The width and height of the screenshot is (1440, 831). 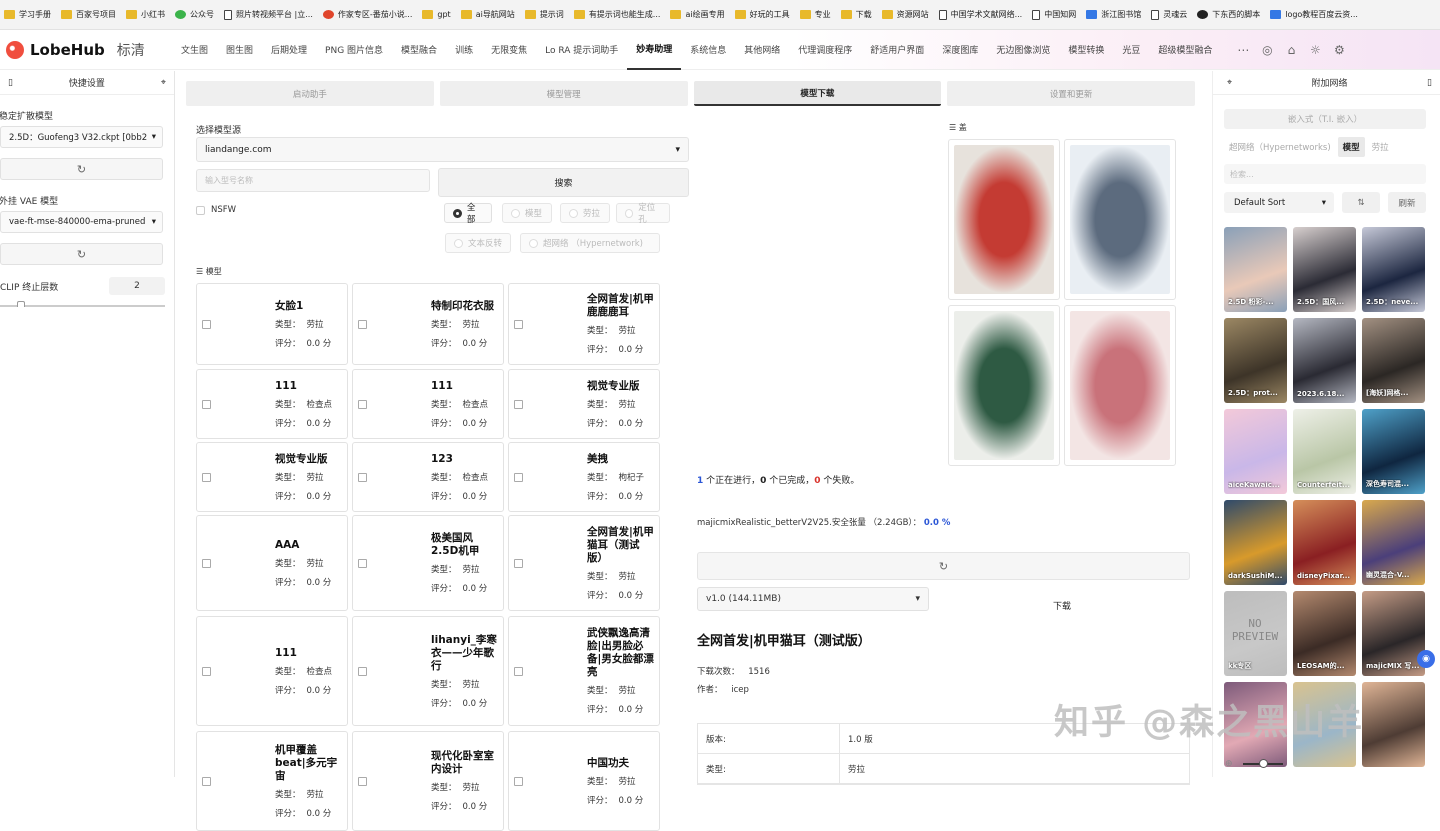 I want to click on bookmark-item: 资源网站, so click(x=905, y=14).